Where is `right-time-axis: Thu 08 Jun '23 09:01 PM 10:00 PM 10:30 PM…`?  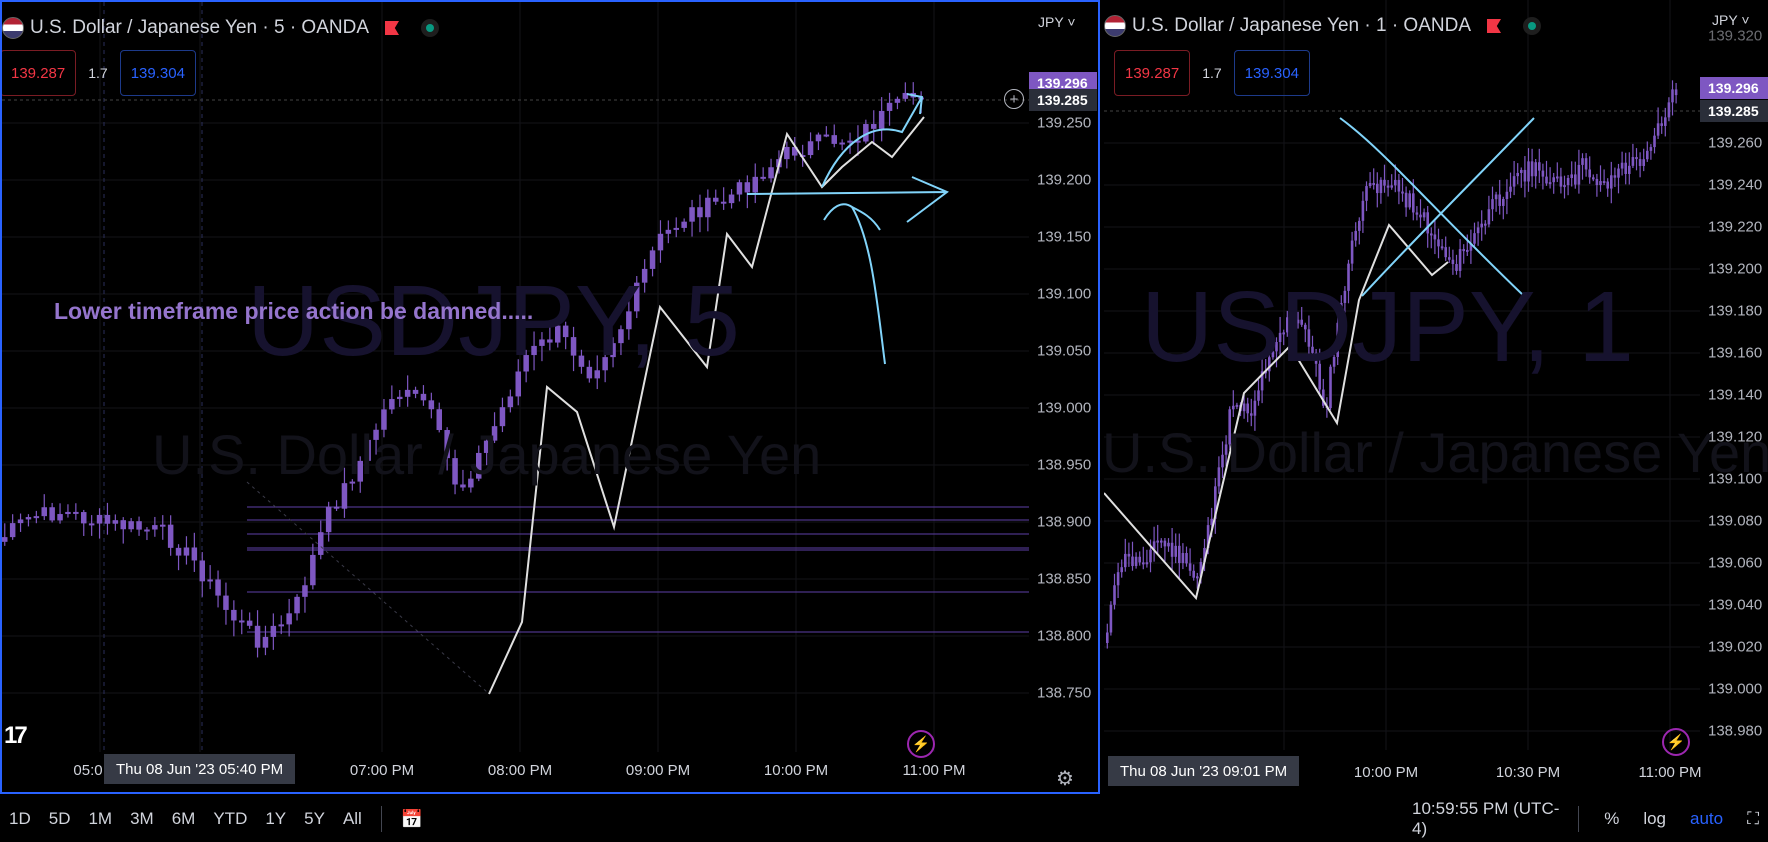 right-time-axis: Thu 08 Jun '23 09:01 PM 10:00 PM 10:30 PM… is located at coordinates (1436, 772).